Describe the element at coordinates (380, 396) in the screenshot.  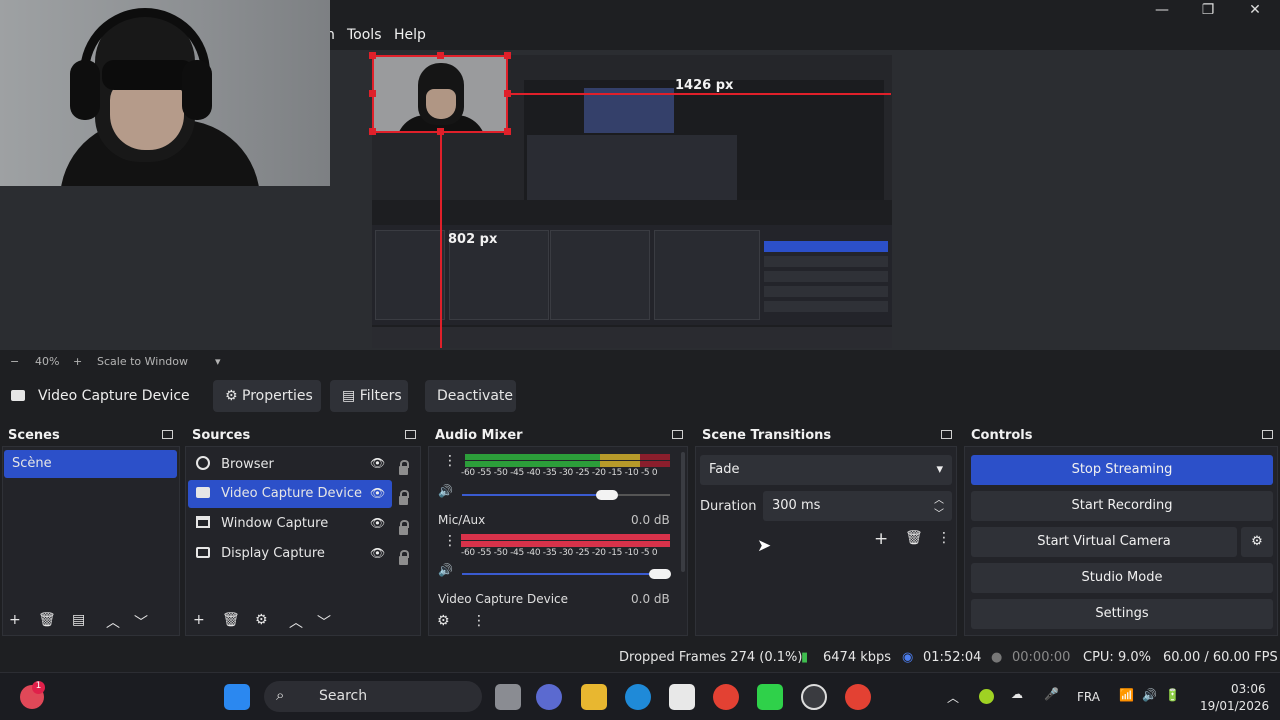
I see `filters-label: Filters` at that location.